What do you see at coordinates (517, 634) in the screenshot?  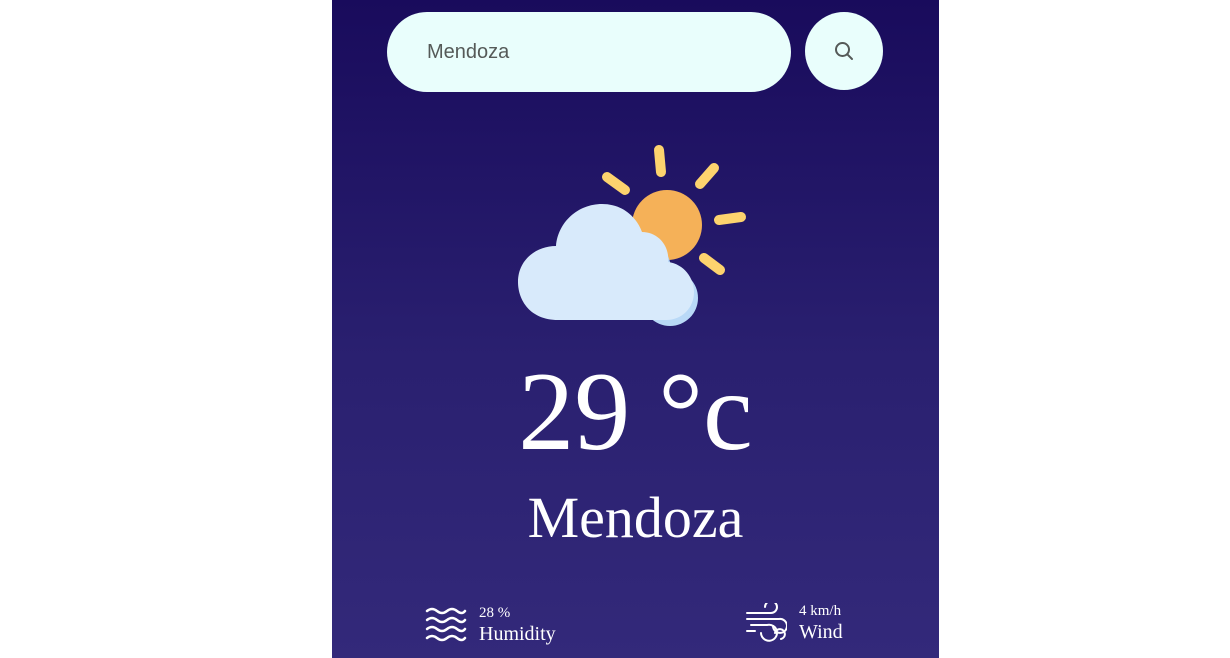 I see `humidity-label: Humidity` at bounding box center [517, 634].